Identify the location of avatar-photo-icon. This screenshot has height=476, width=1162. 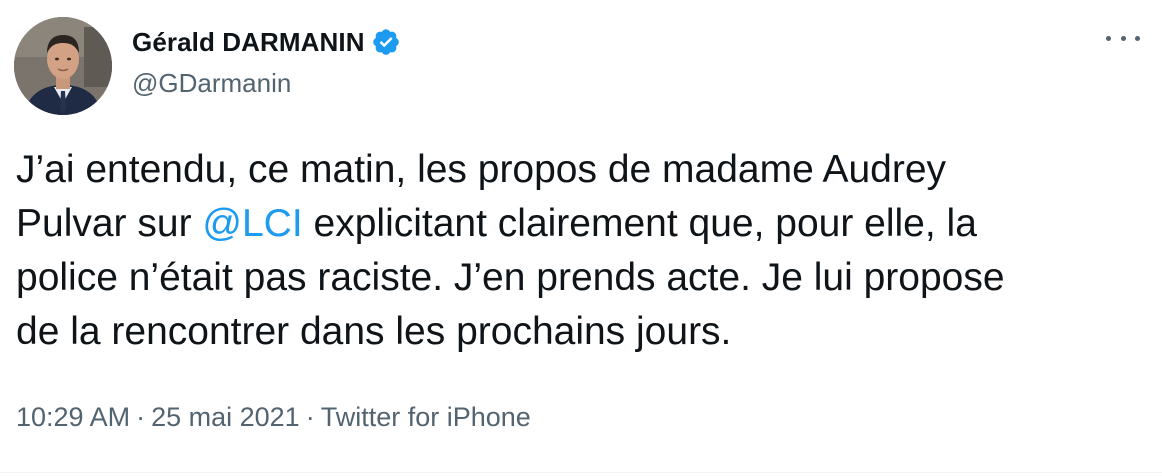
(63, 66).